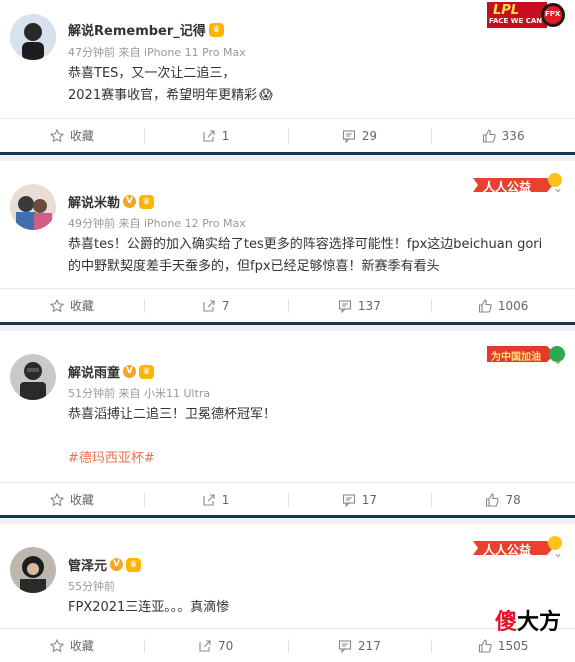  I want to click on scream-emoji-icon: 😱, so click(266, 95).